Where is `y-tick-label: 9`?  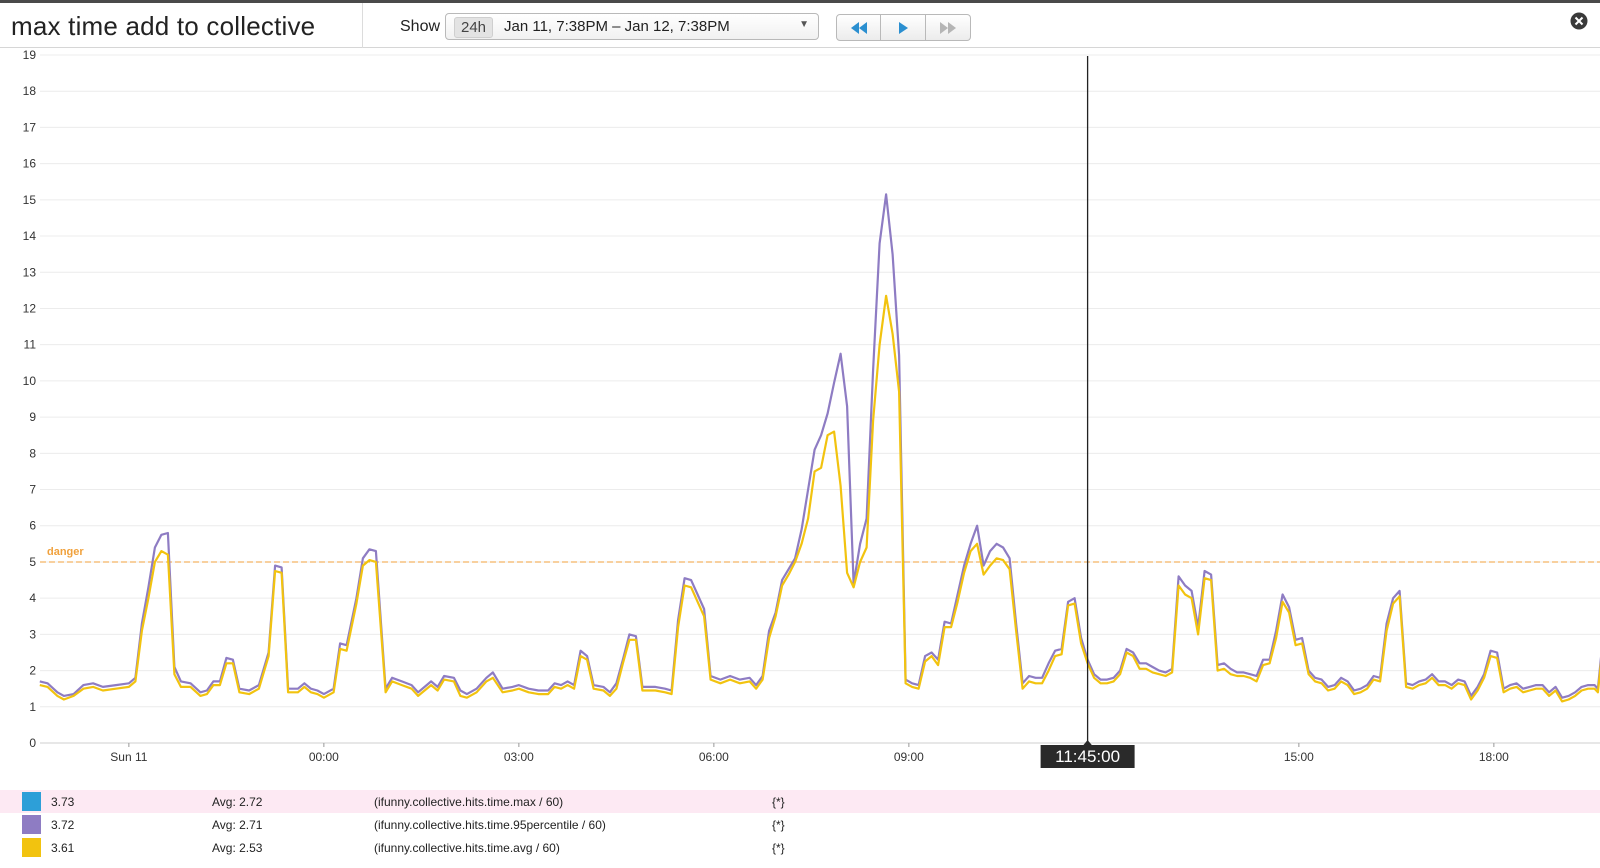
y-tick-label: 9 is located at coordinates (32, 417).